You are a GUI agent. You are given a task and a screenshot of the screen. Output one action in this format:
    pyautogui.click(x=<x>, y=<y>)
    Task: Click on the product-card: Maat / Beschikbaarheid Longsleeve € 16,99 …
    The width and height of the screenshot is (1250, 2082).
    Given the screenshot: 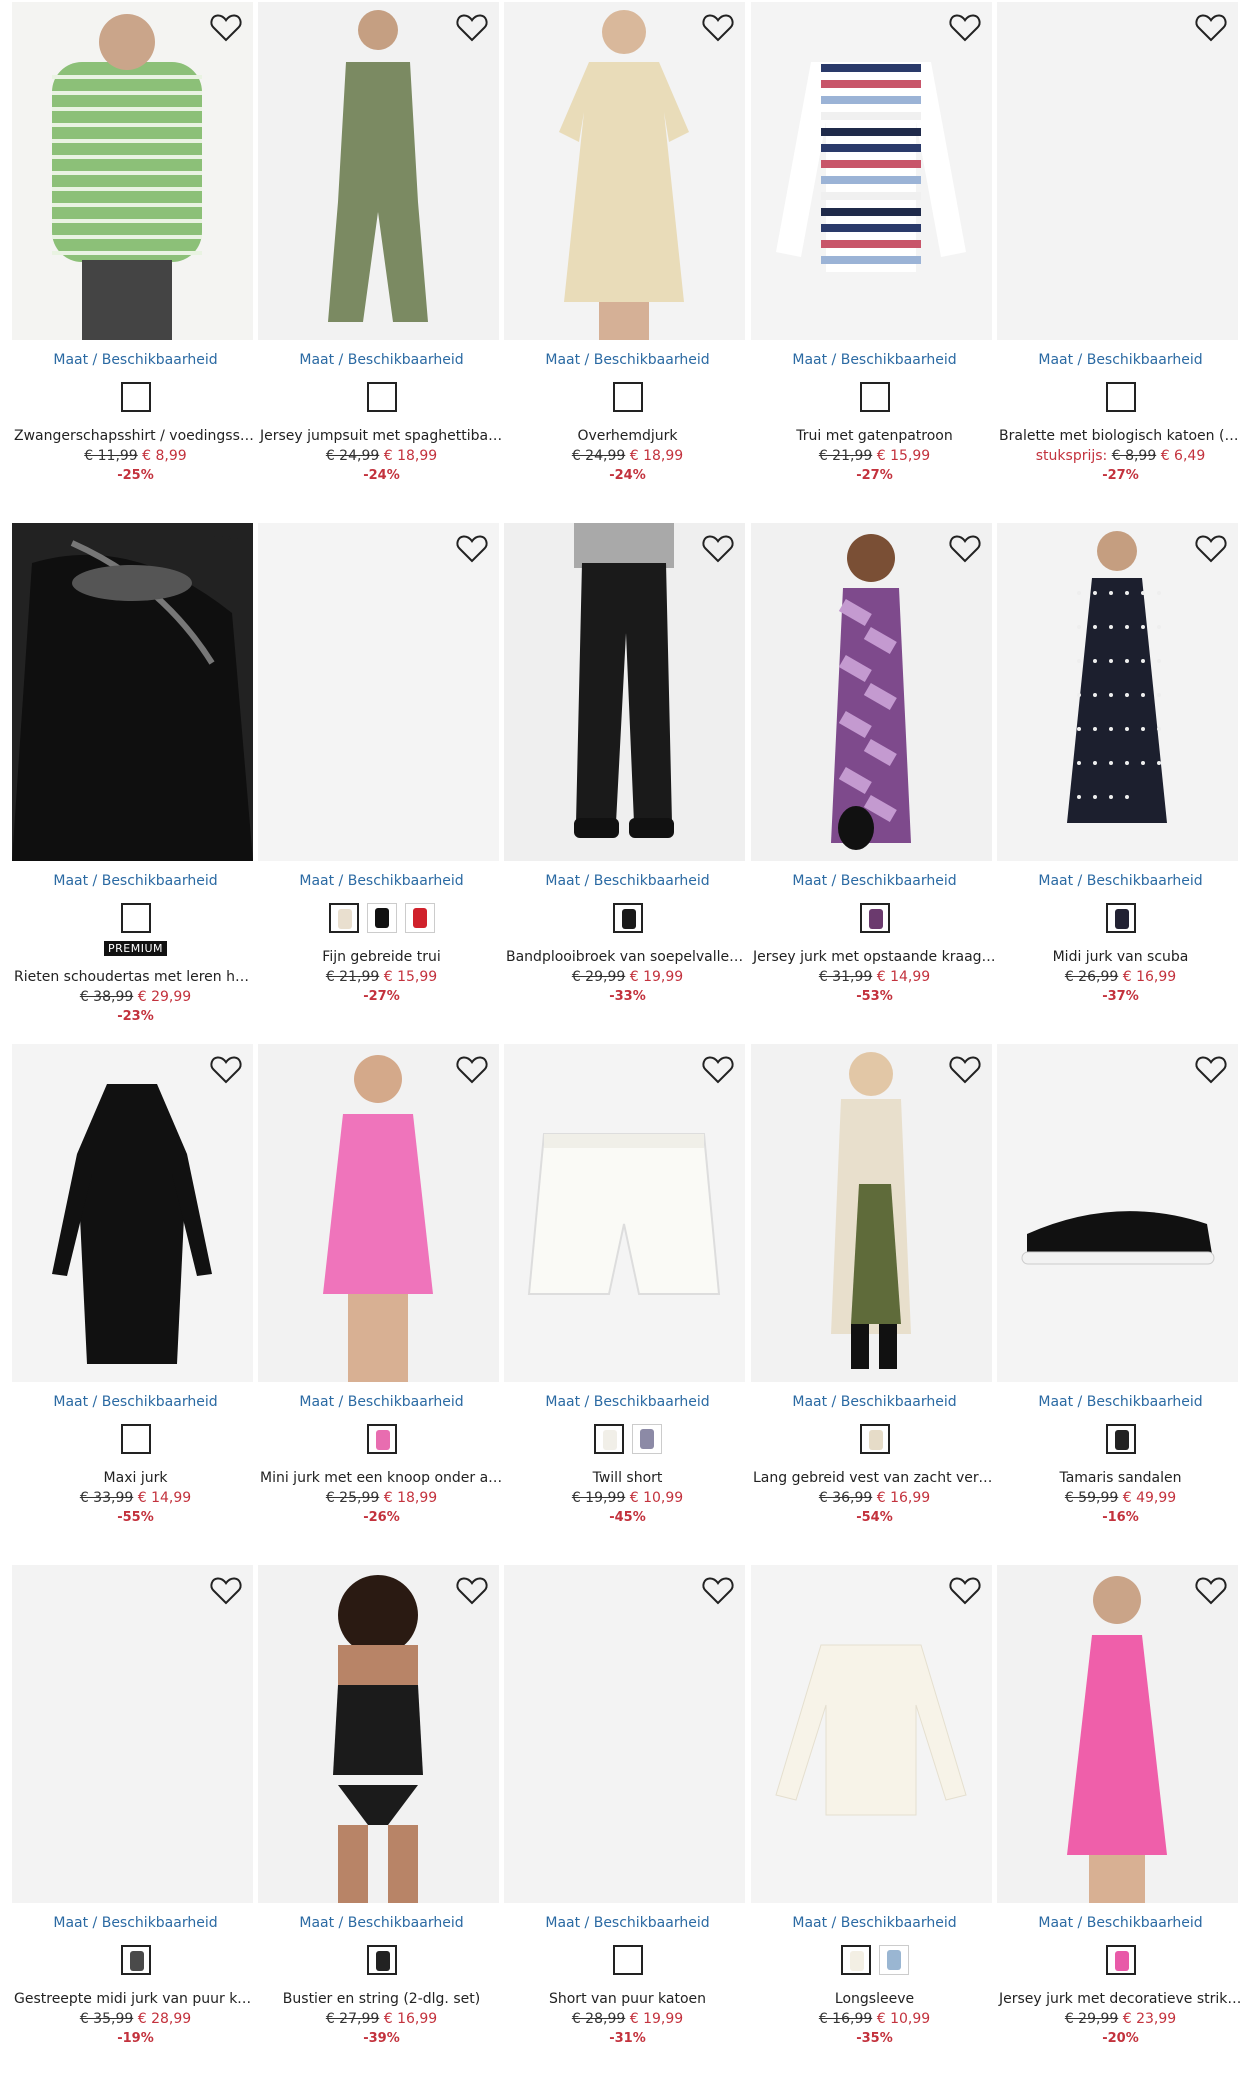 What is the action you would take?
    pyautogui.click(x=874, y=1823)
    